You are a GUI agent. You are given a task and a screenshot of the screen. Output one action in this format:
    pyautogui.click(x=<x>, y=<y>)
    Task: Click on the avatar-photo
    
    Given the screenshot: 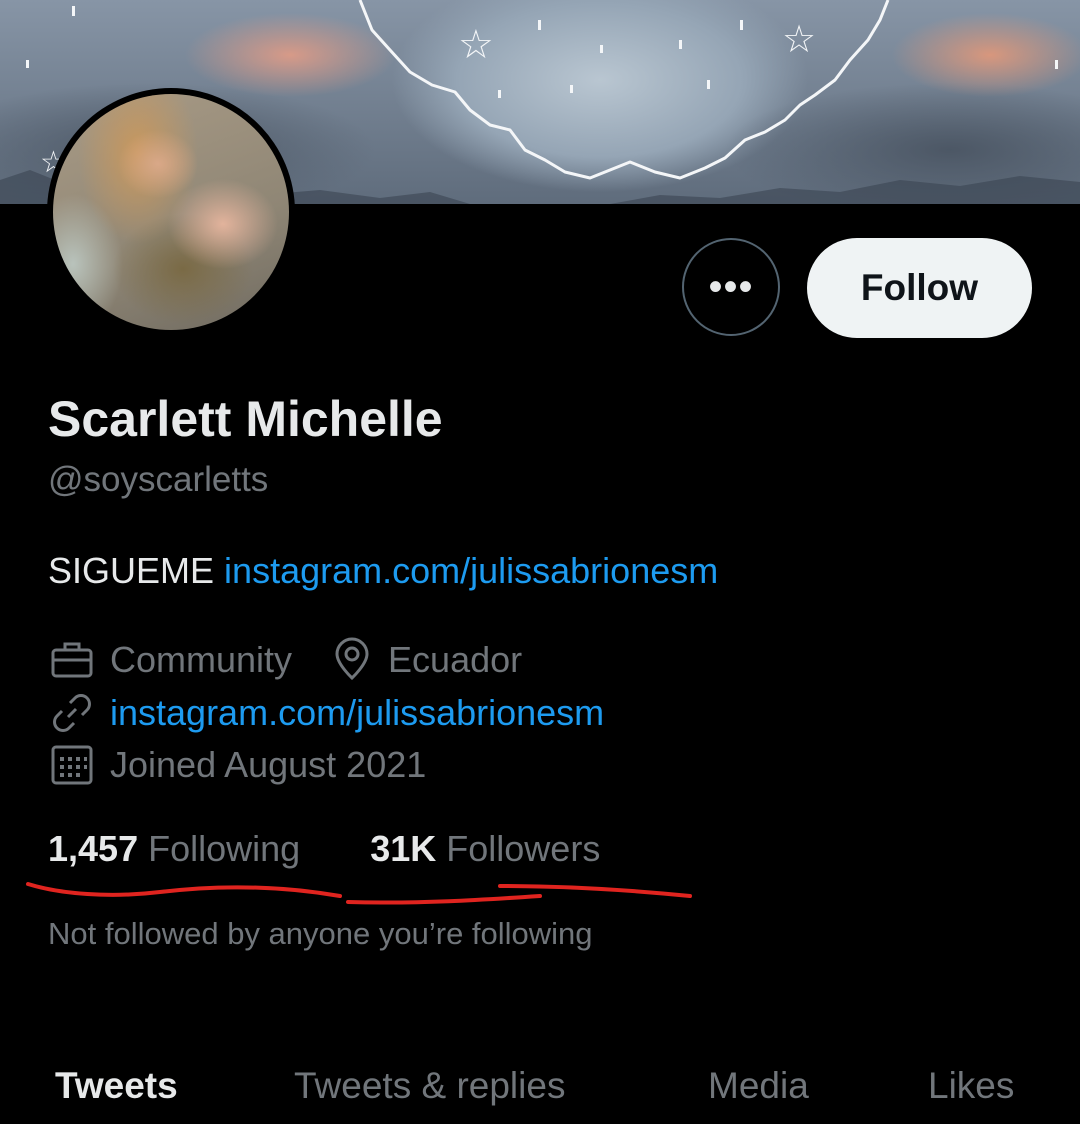 What is the action you would take?
    pyautogui.click(x=171, y=212)
    